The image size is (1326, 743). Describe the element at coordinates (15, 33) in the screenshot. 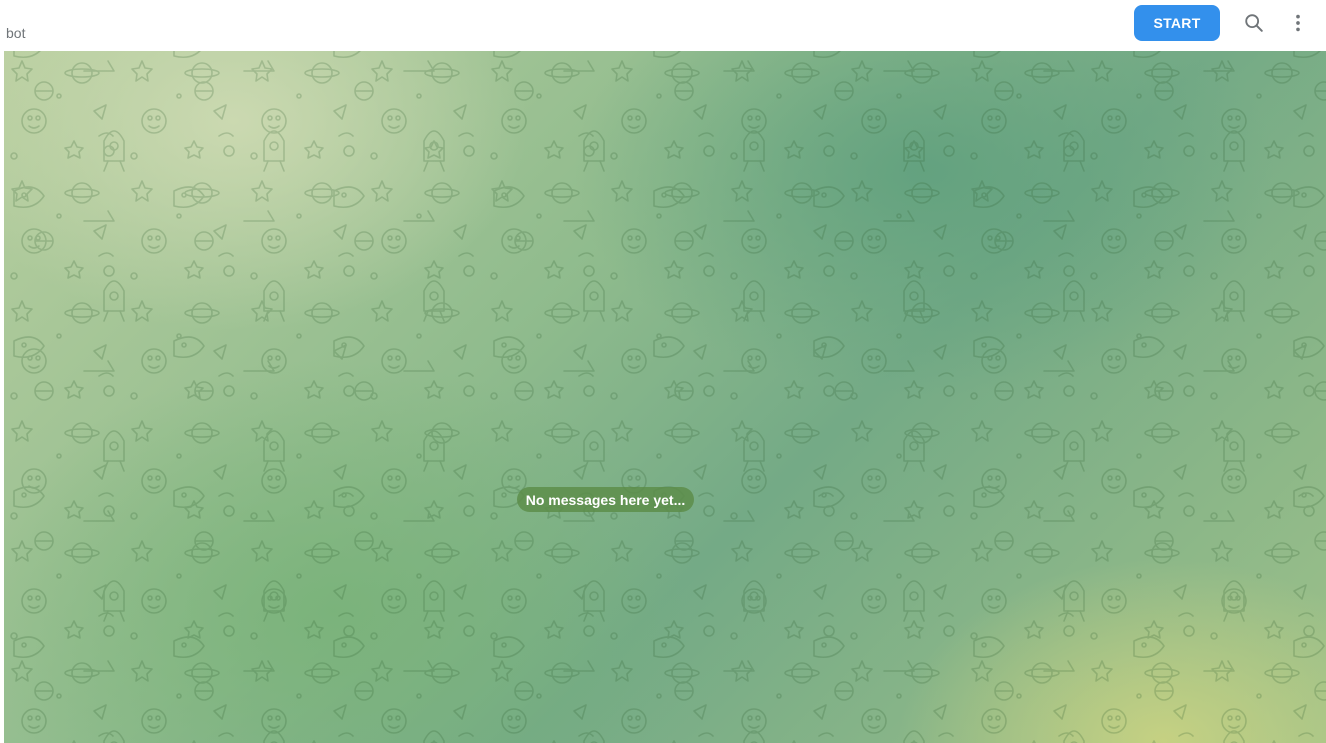

I see `chat-title: bot` at that location.